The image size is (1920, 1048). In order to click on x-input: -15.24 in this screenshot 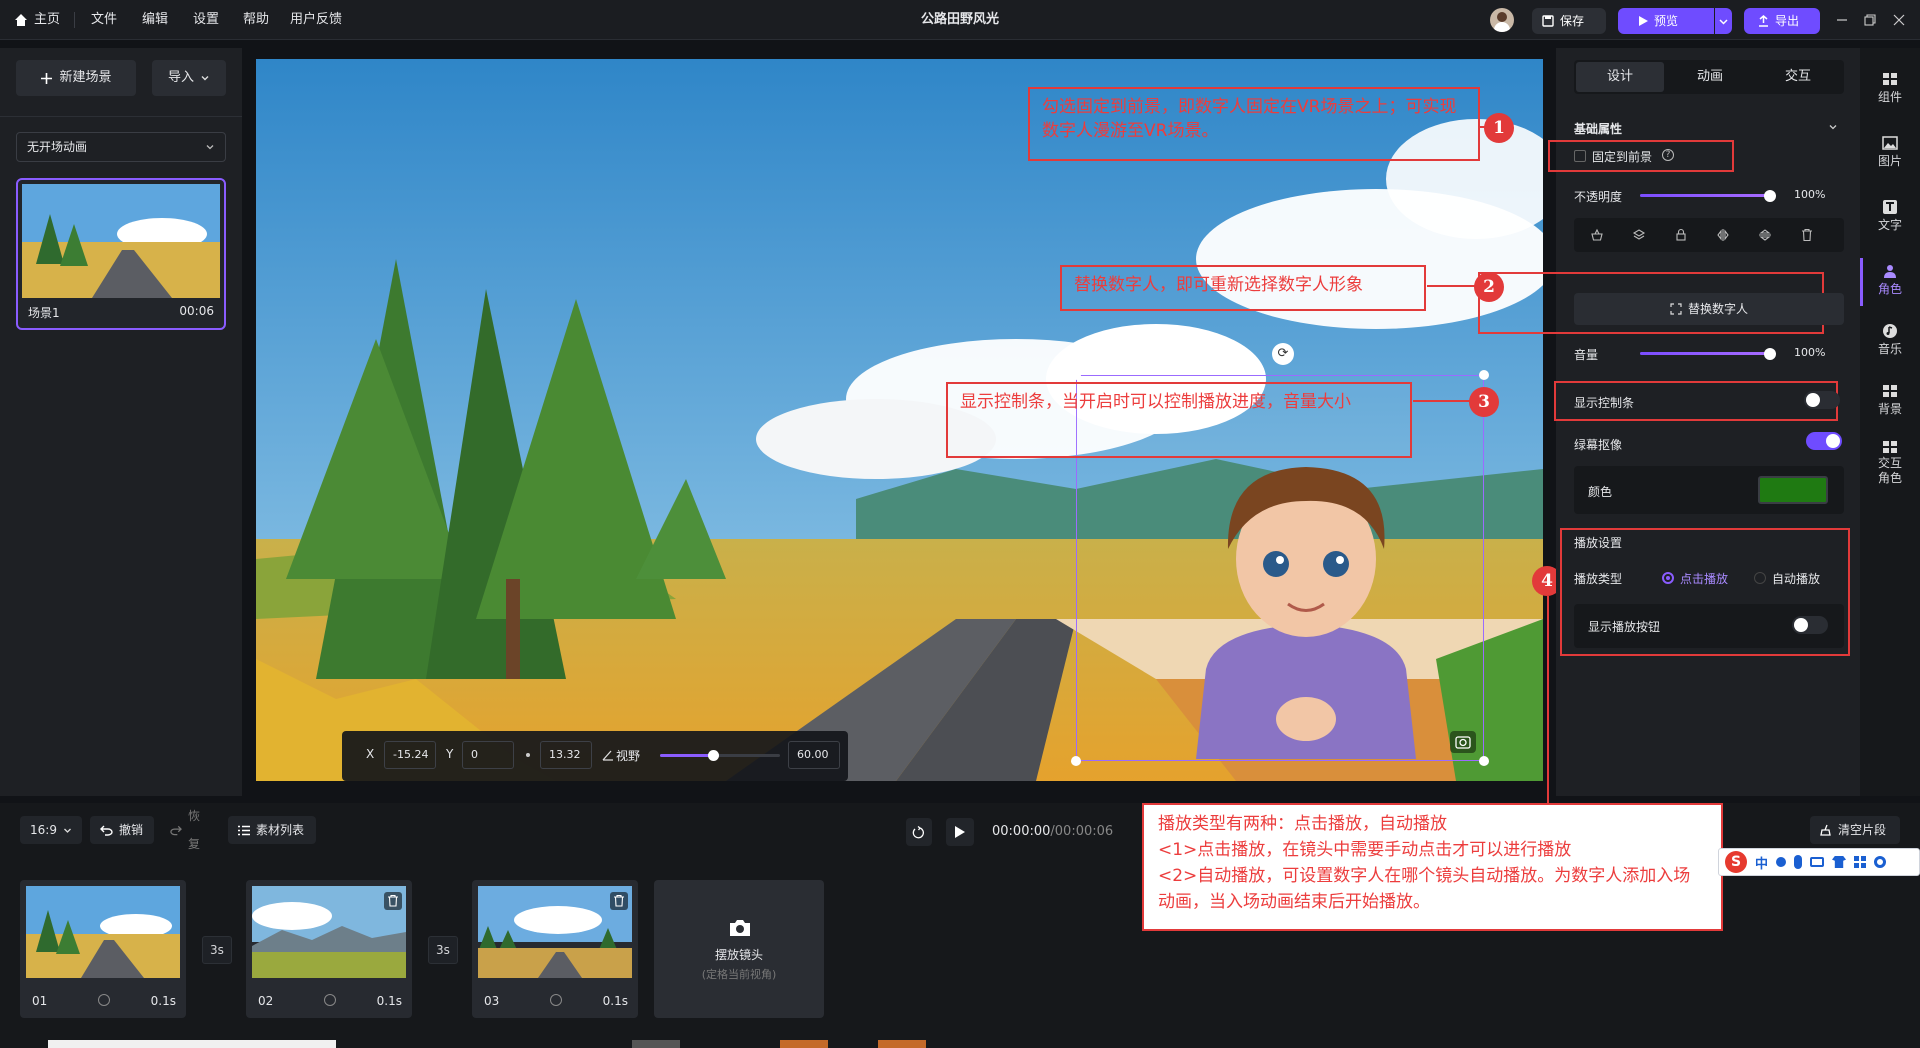, I will do `click(410, 755)`.